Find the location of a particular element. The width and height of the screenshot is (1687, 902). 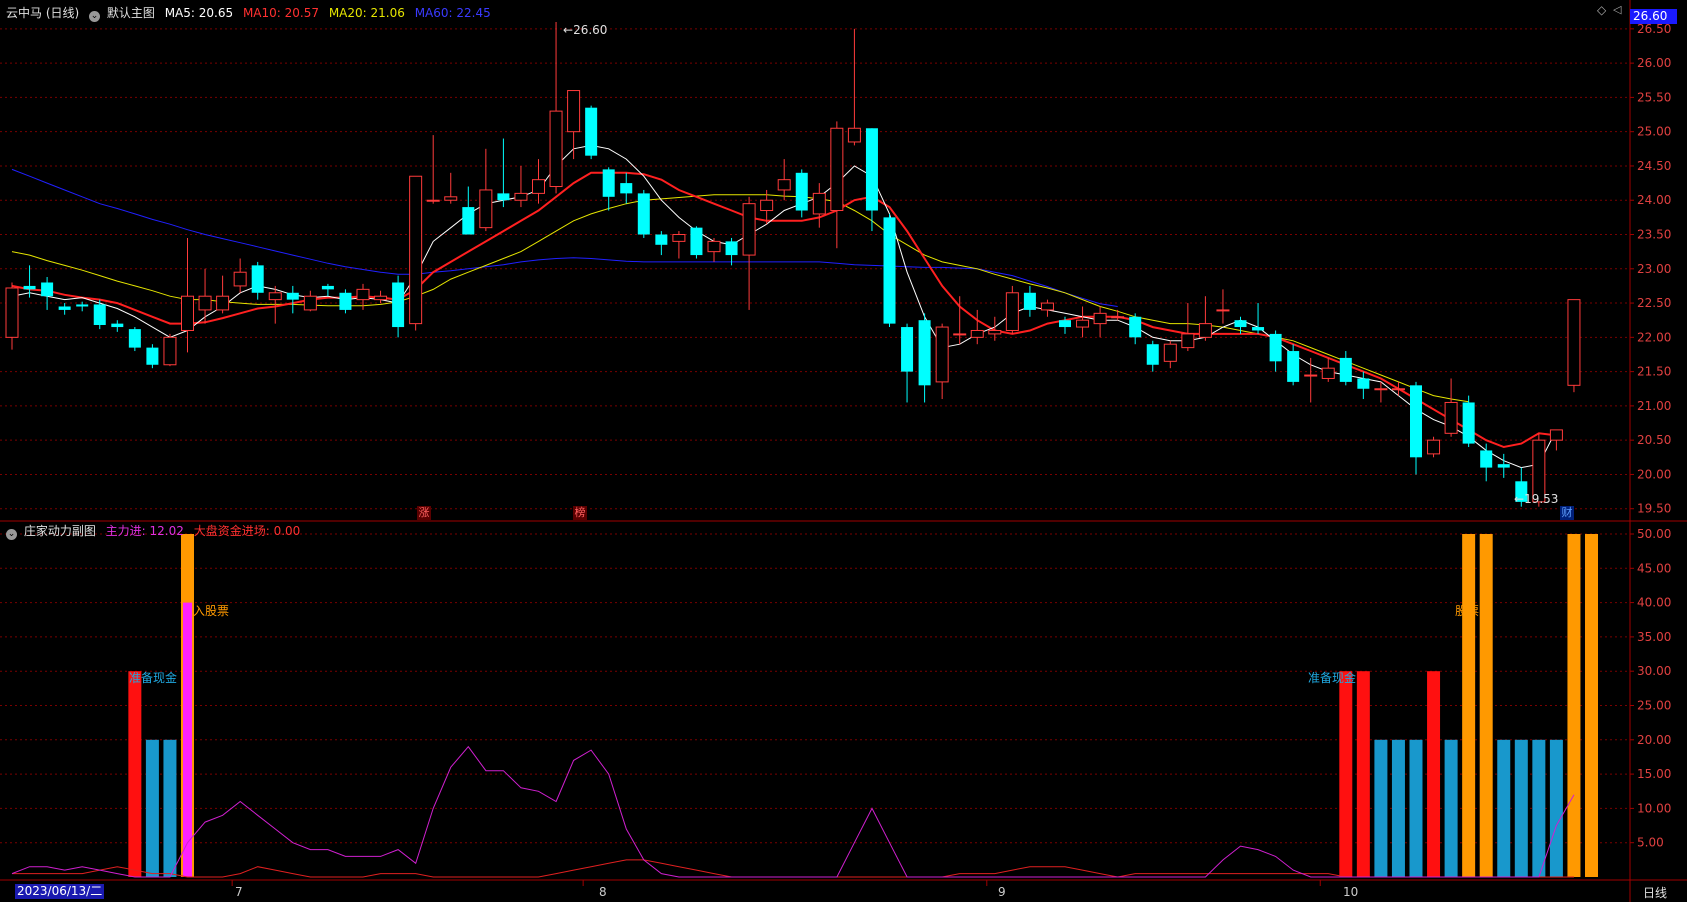

month-label-8: 8 is located at coordinates (603, 892).